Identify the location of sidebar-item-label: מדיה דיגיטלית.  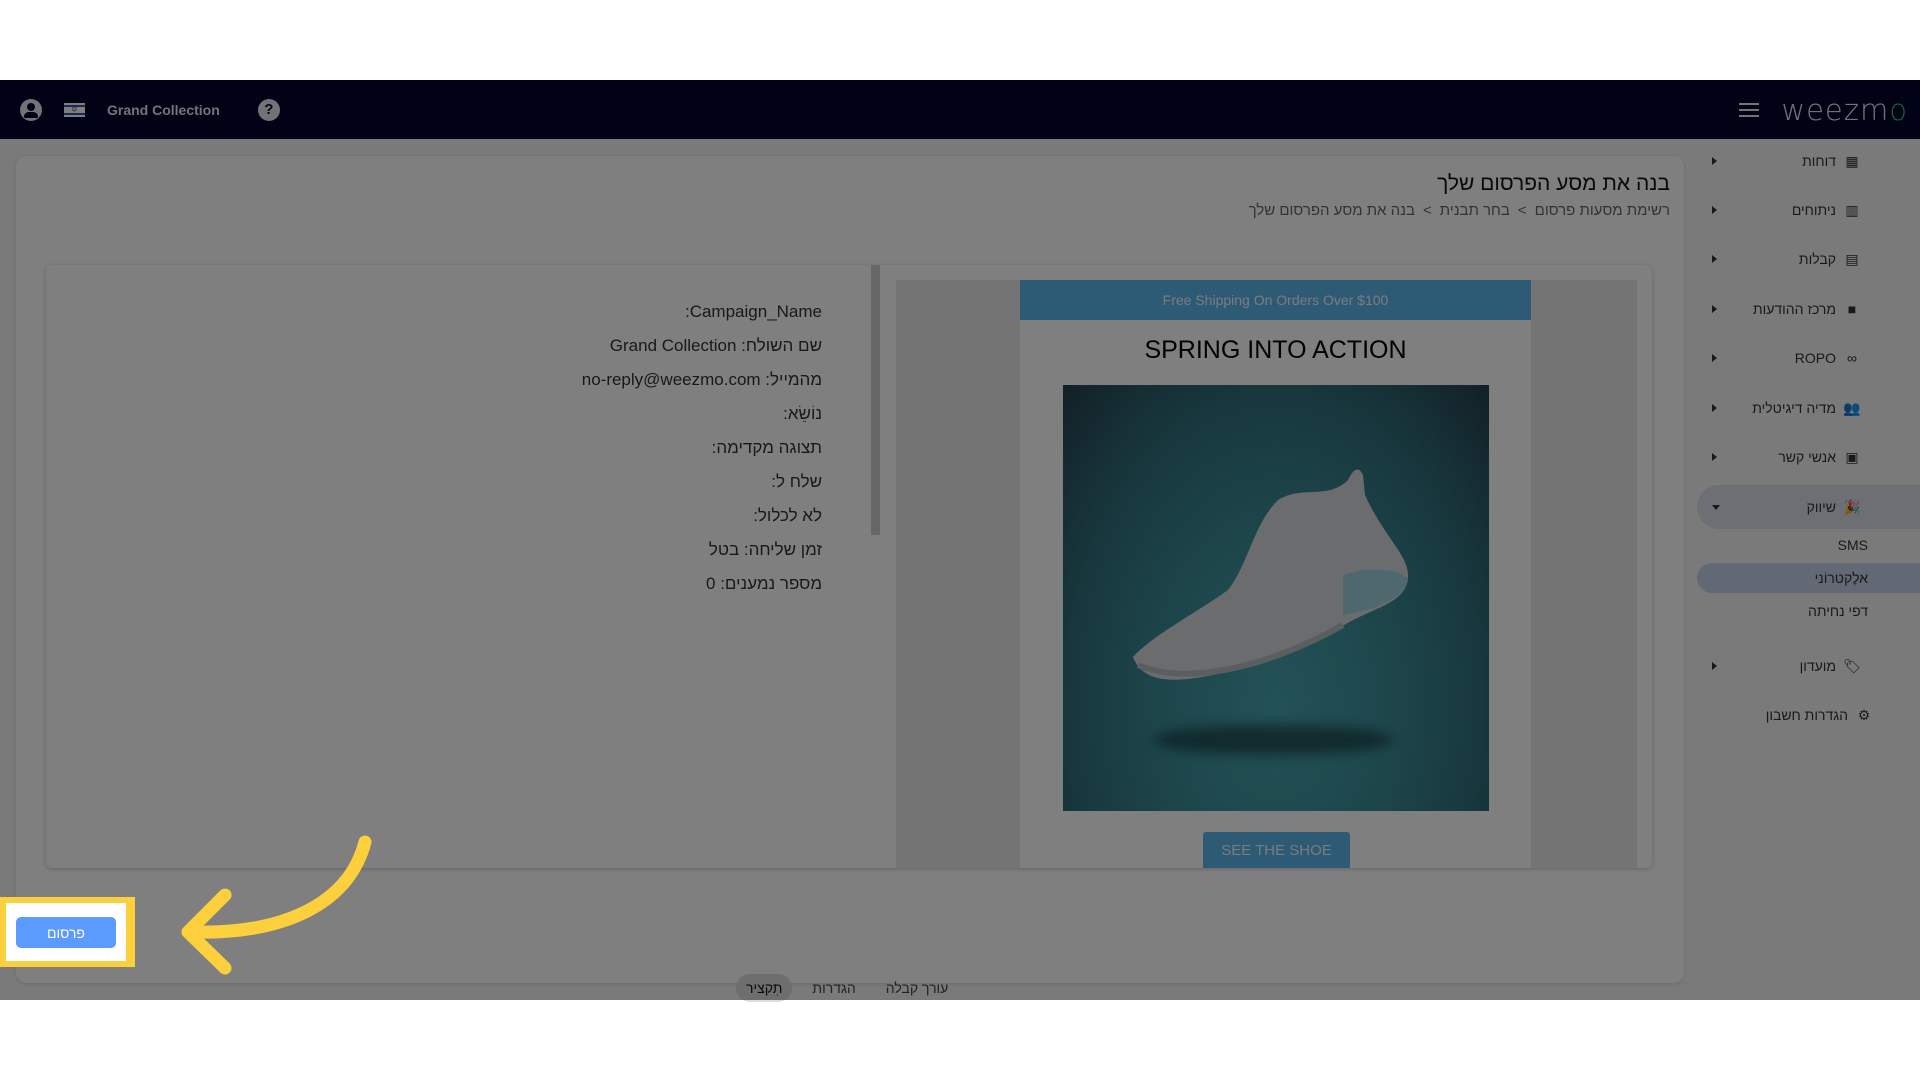
(1794, 408).